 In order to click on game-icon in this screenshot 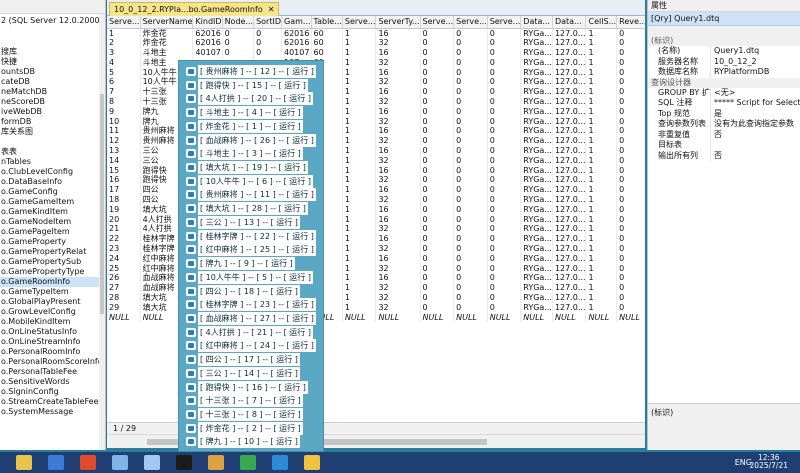, I will do `click(312, 462)`.